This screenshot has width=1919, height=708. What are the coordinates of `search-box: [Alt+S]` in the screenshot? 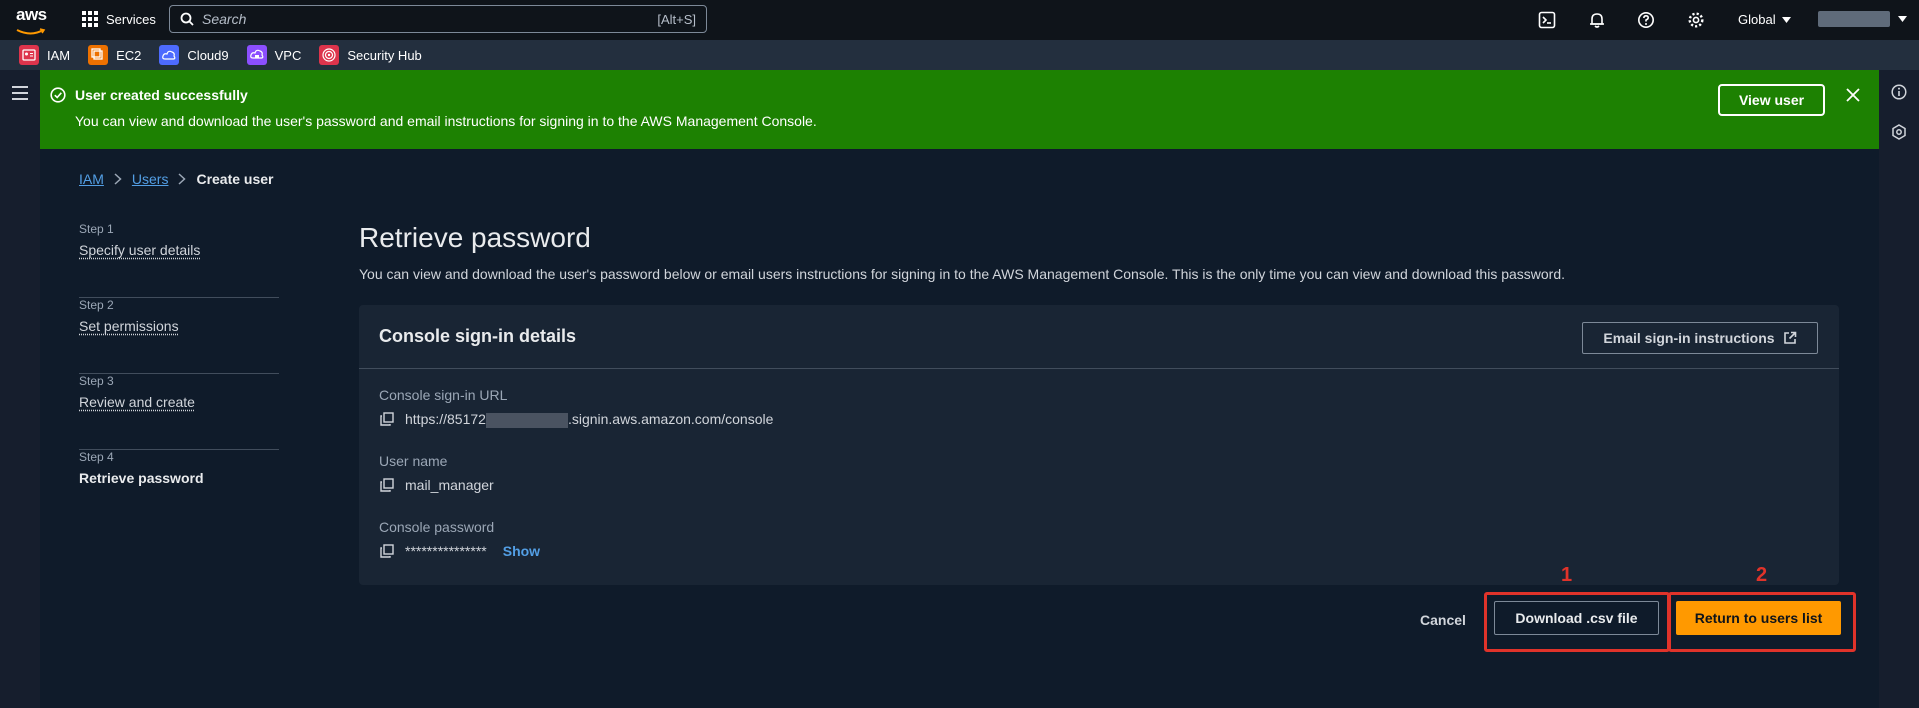 It's located at (438, 19).